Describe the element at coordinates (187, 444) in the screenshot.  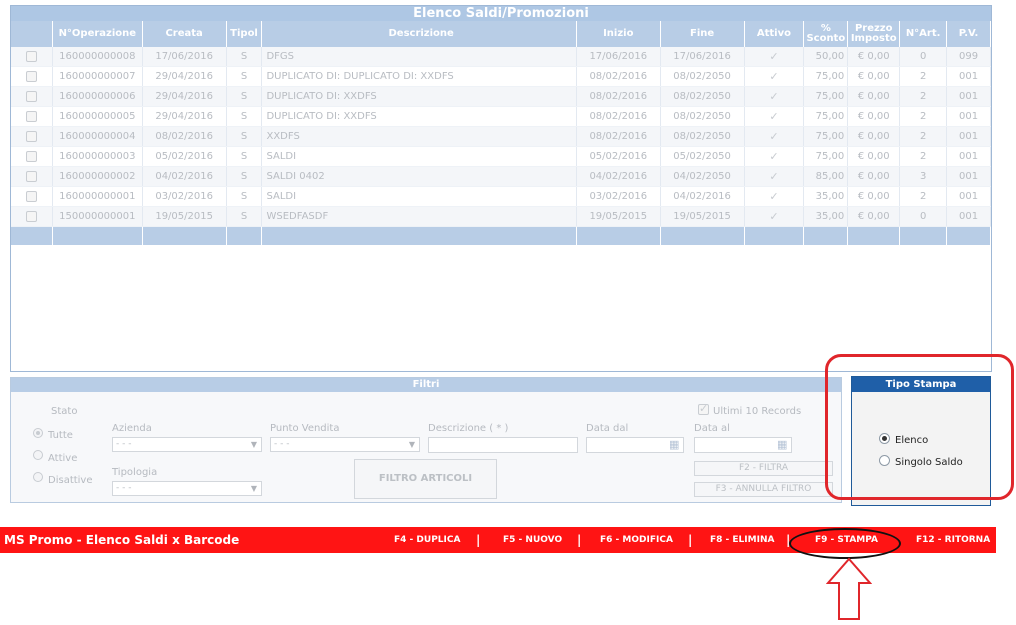
I see `azienda-select: - - - ▼` at that location.